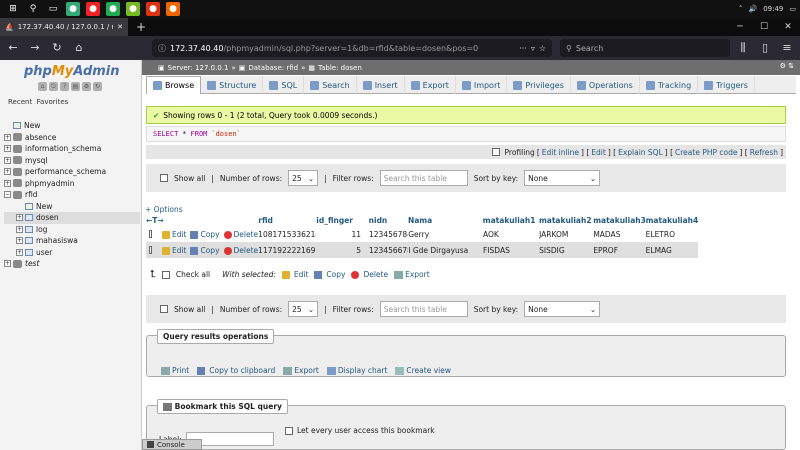 The height and width of the screenshot is (450, 800). What do you see at coordinates (388, 250) in the screenshot?
I see `table-cell: 123456678` at bounding box center [388, 250].